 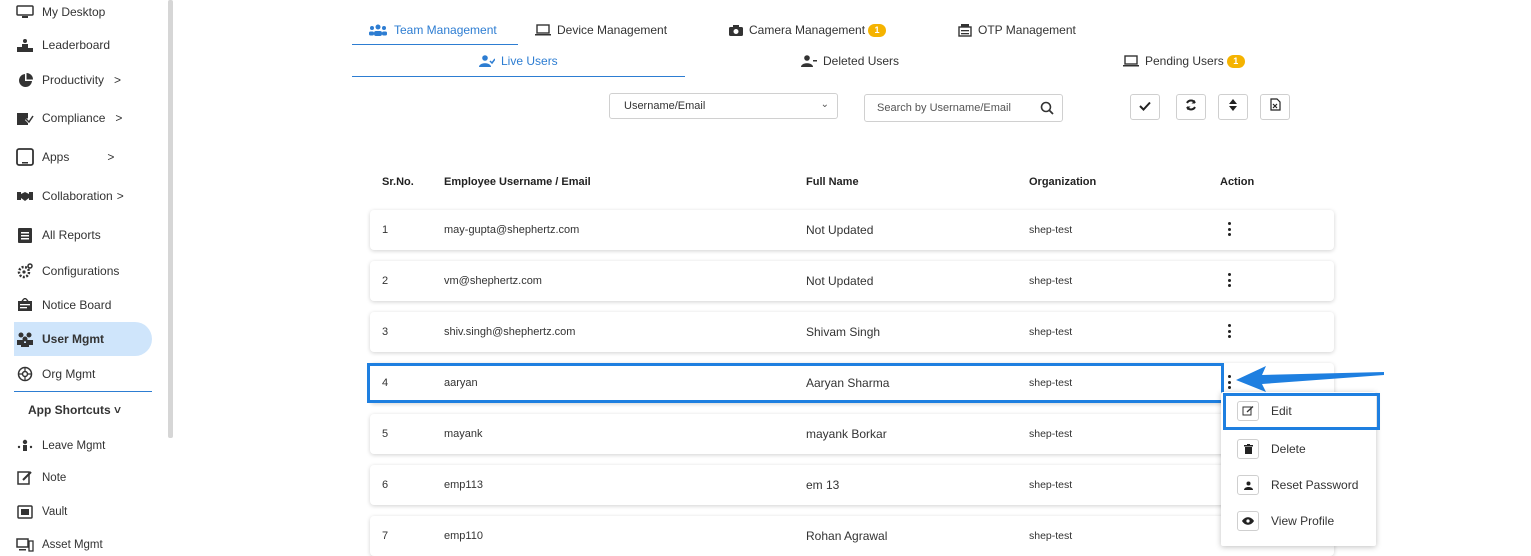 I want to click on cell-sr-no: 6, so click(x=385, y=485).